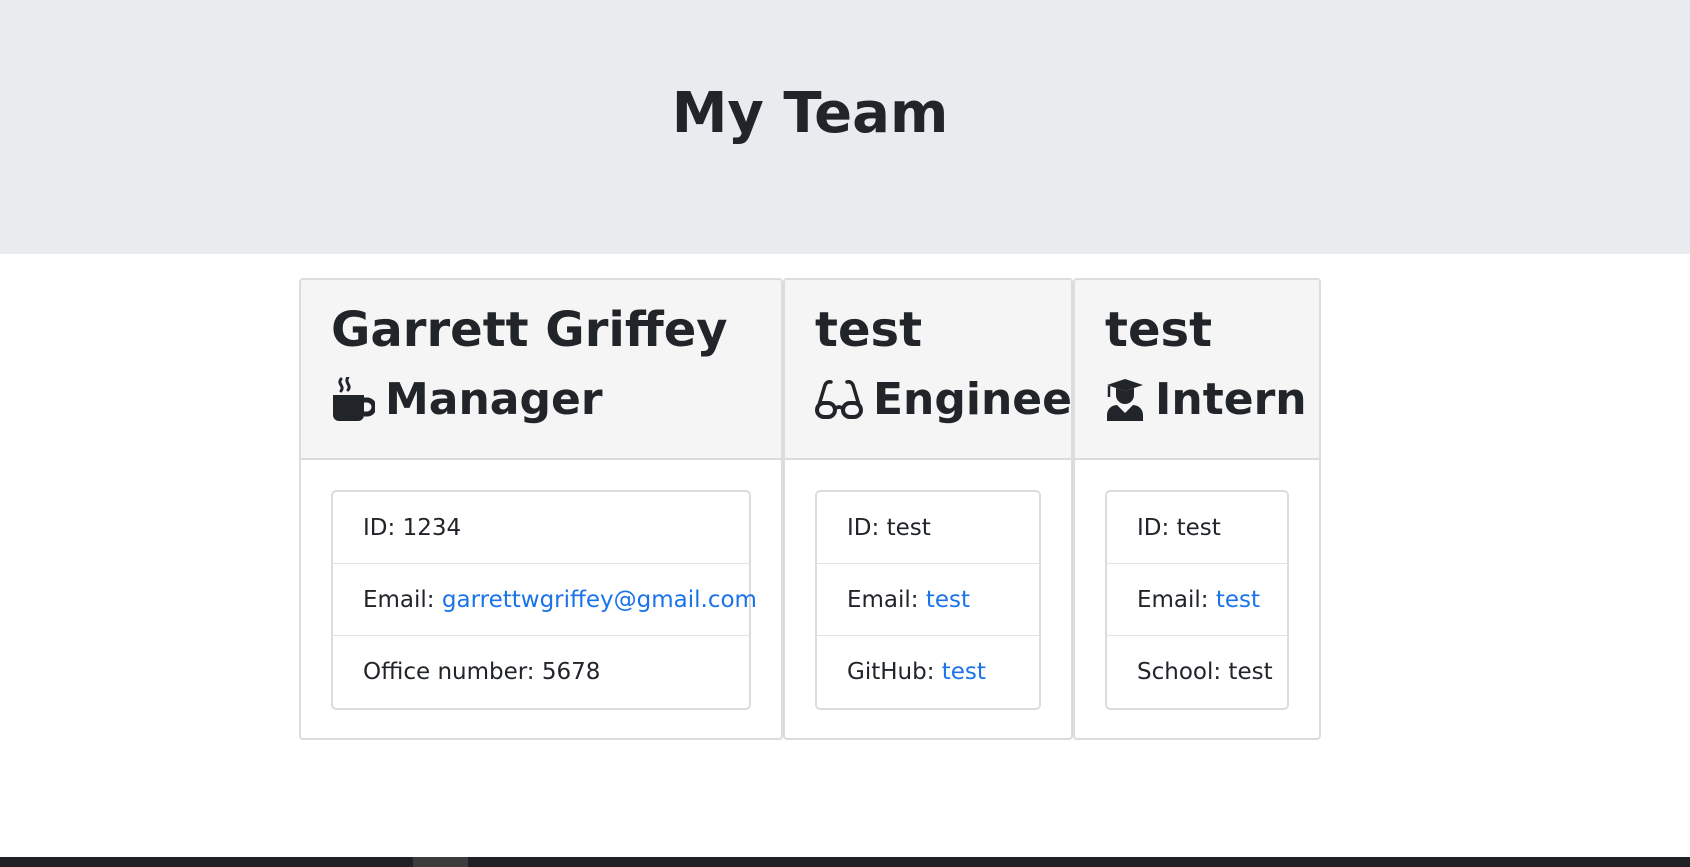 The height and width of the screenshot is (867, 1690). Describe the element at coordinates (571, 672) in the screenshot. I see `office-number-value: 5678` at that location.